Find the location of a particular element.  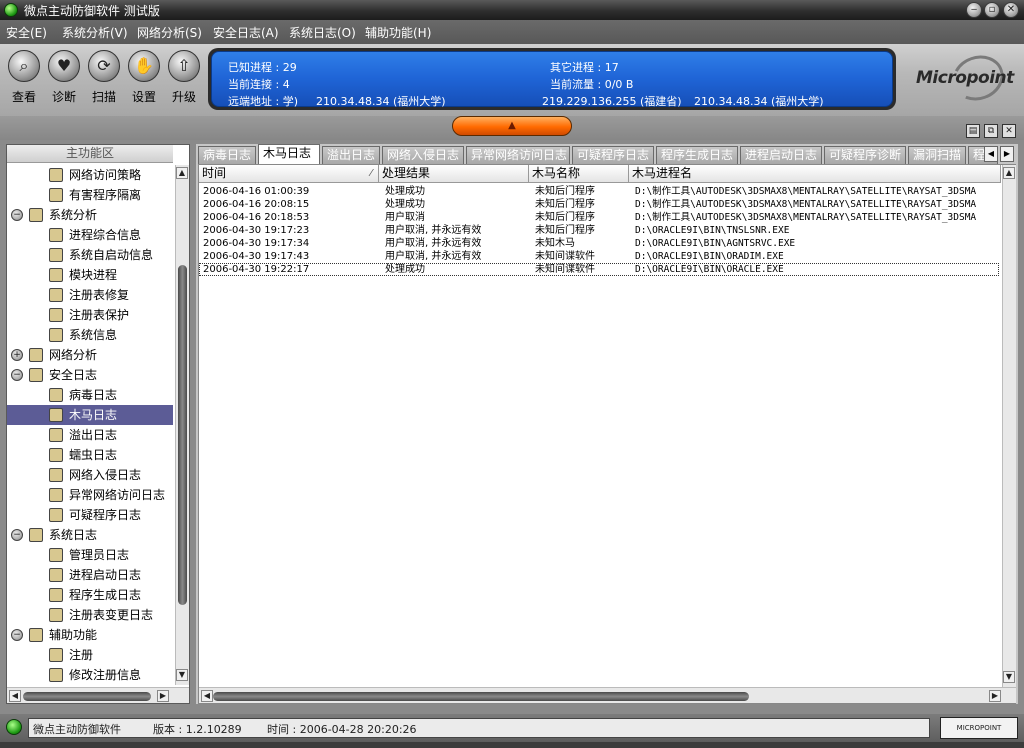

view-close-button: ✕ is located at coordinates (1009, 131).